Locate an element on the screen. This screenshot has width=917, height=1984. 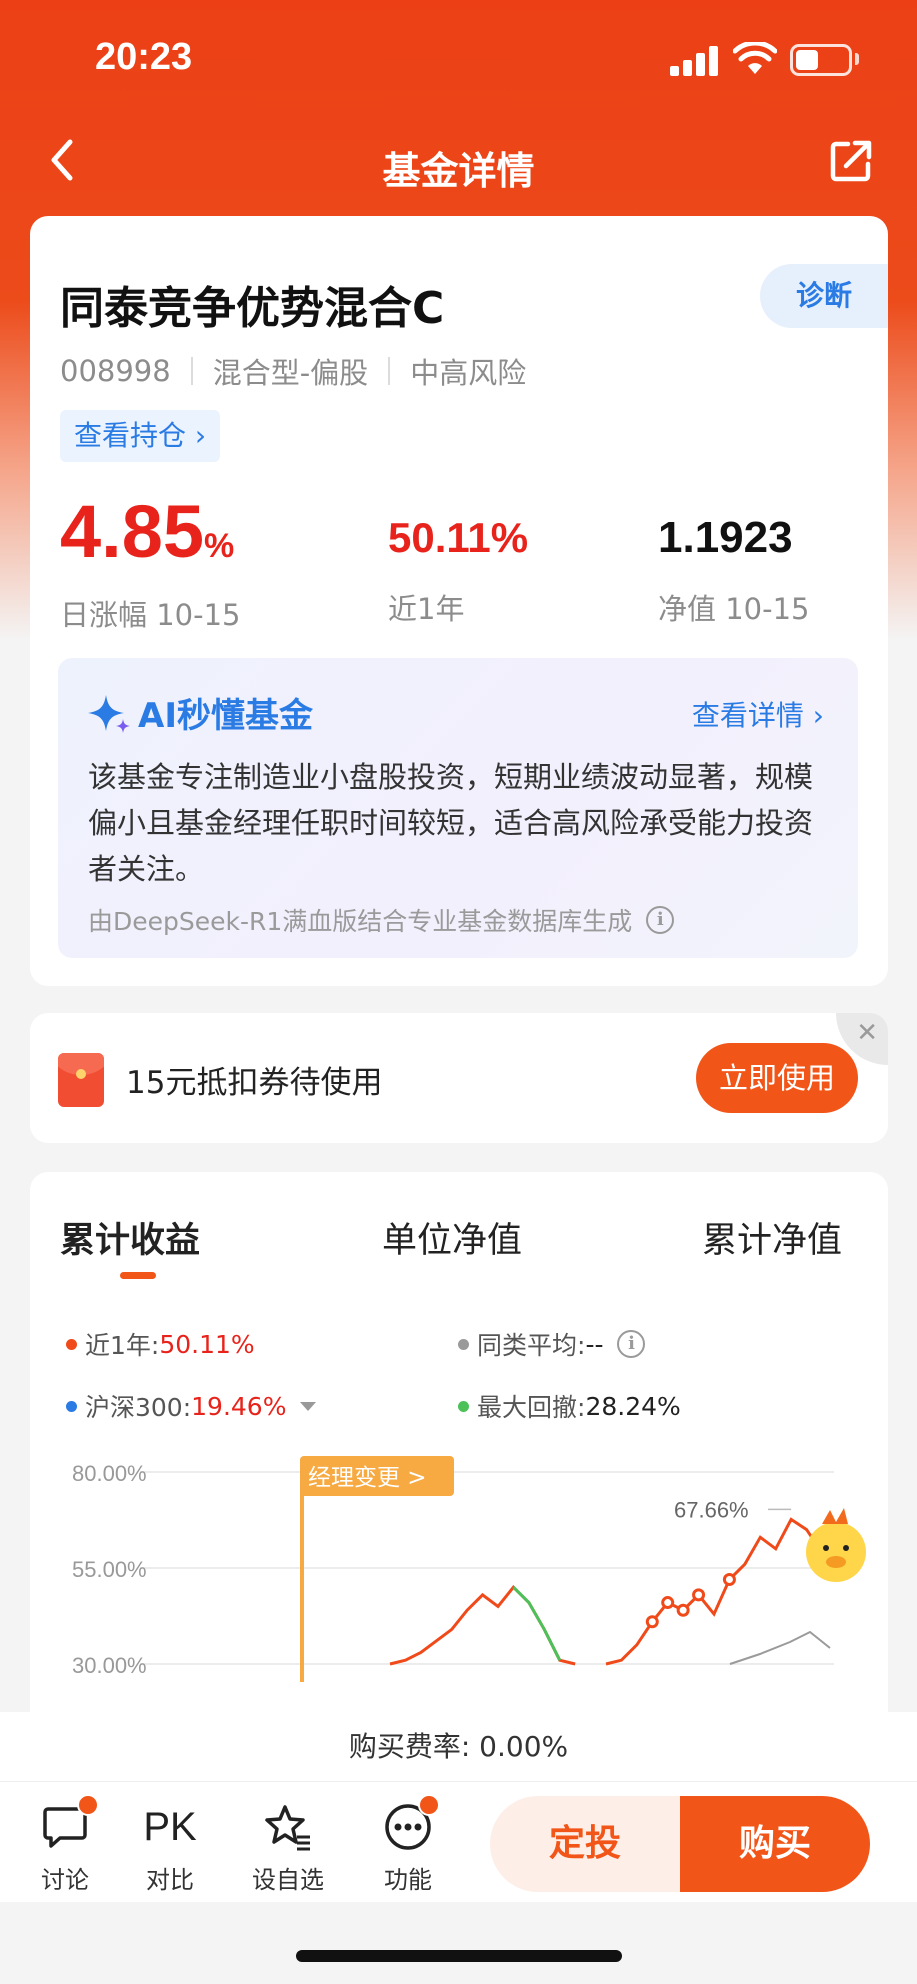
add-watchlist-button: 设自选 is located at coordinates (288, 1847).